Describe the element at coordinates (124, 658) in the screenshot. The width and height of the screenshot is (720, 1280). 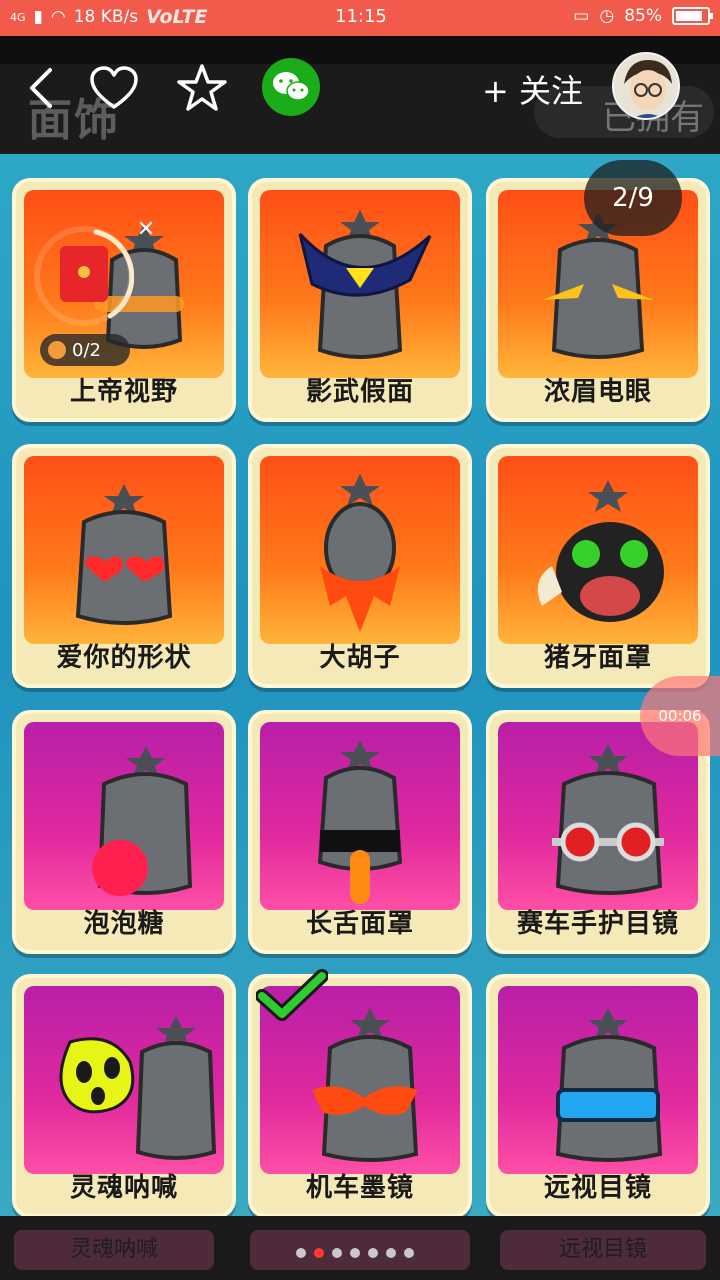
I see `item-label: 爱你的形状` at that location.